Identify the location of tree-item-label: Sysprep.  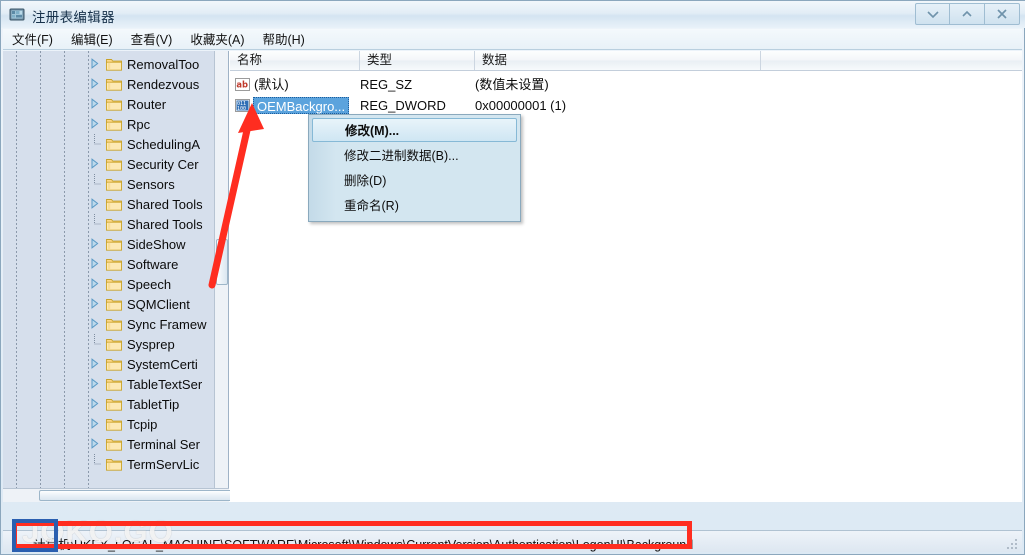
(151, 344).